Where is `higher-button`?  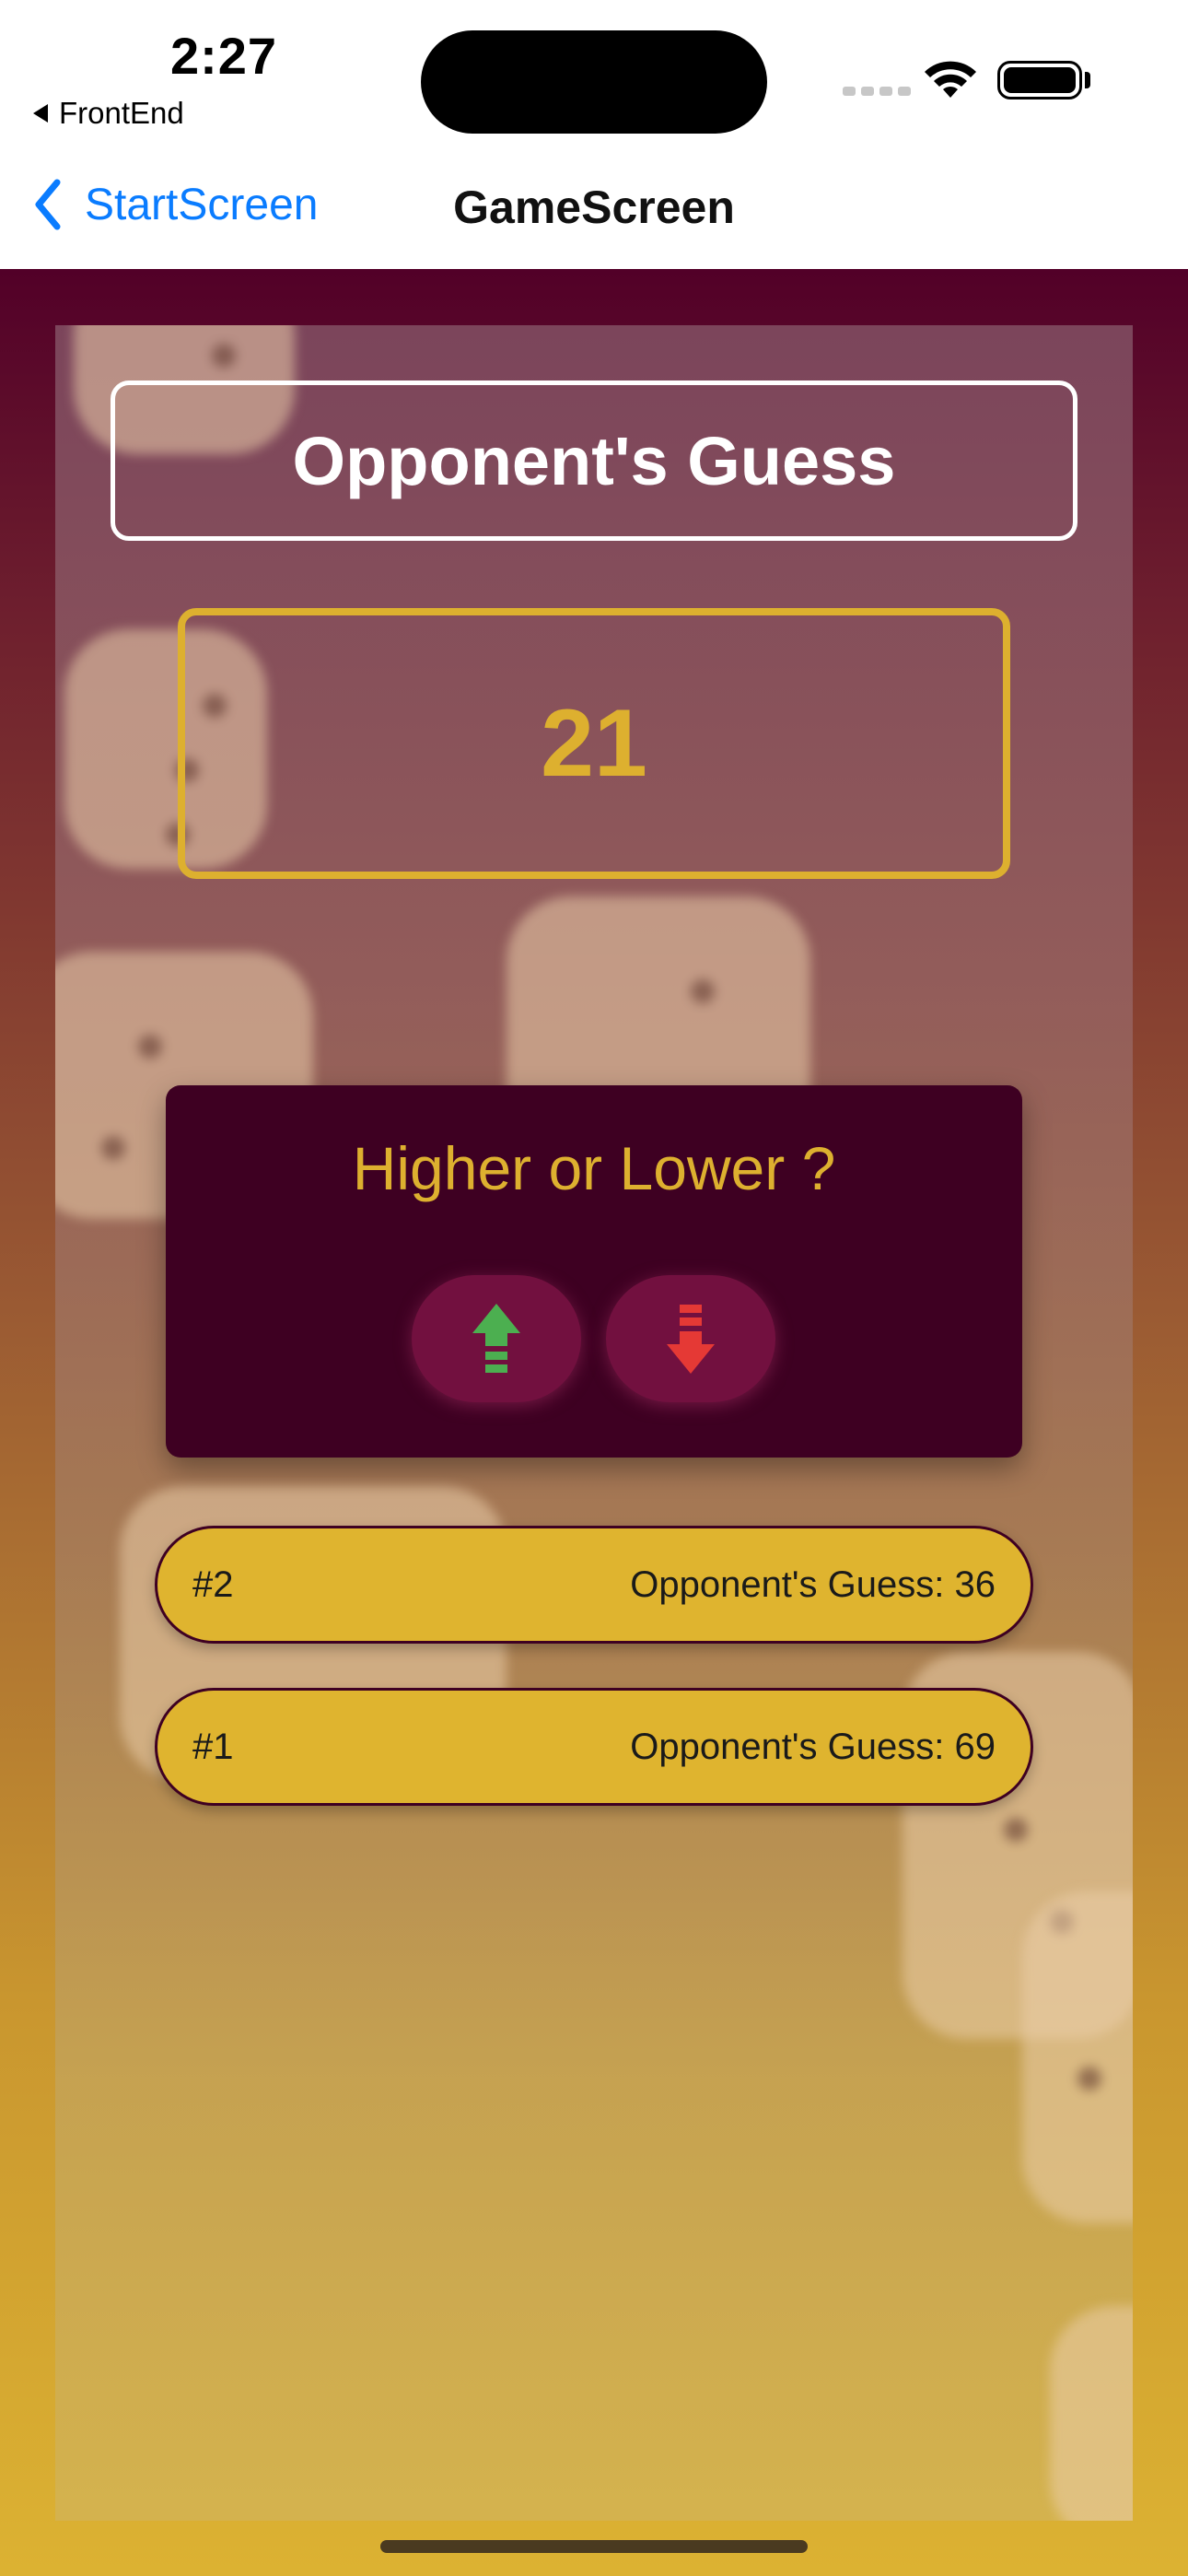
higher-button is located at coordinates (496, 1338).